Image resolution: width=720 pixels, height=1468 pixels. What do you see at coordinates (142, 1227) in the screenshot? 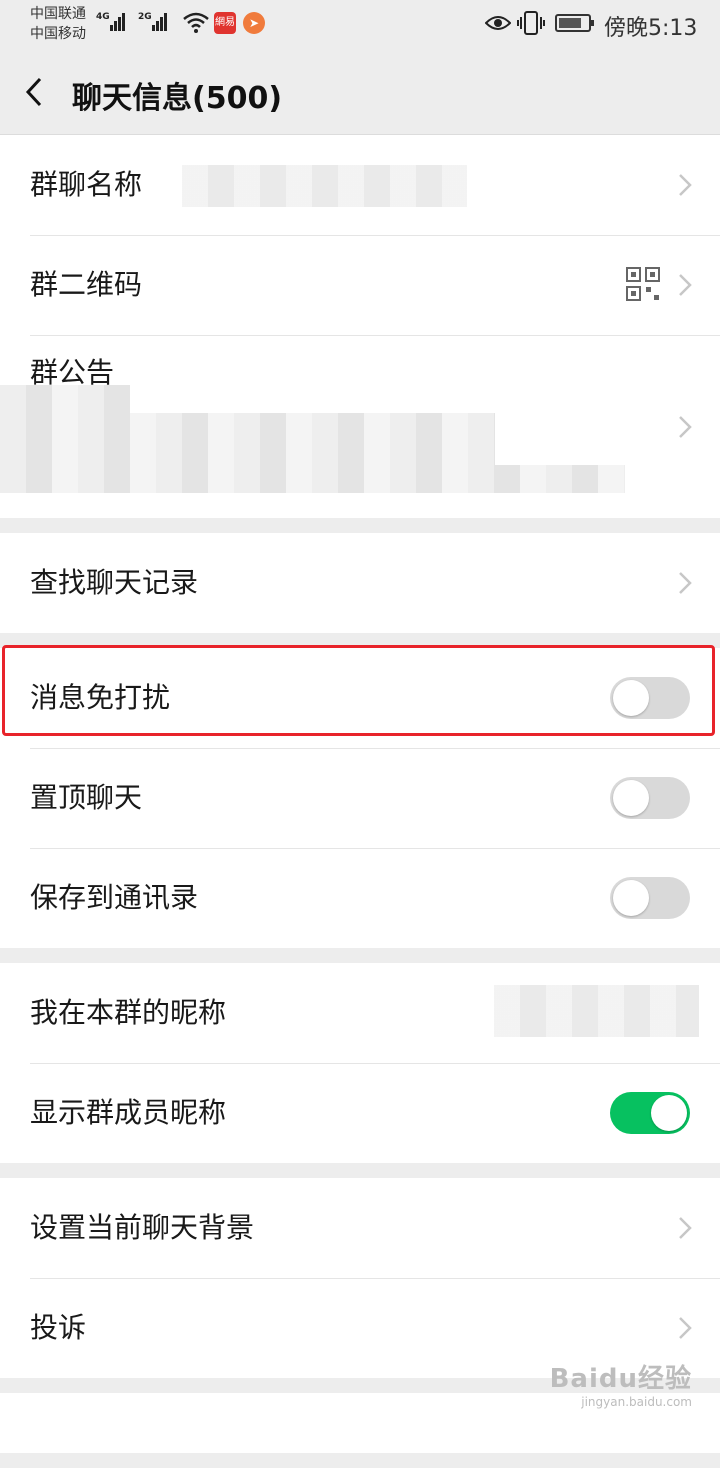
I see `row-label: 设置当前聊天背景` at bounding box center [142, 1227].